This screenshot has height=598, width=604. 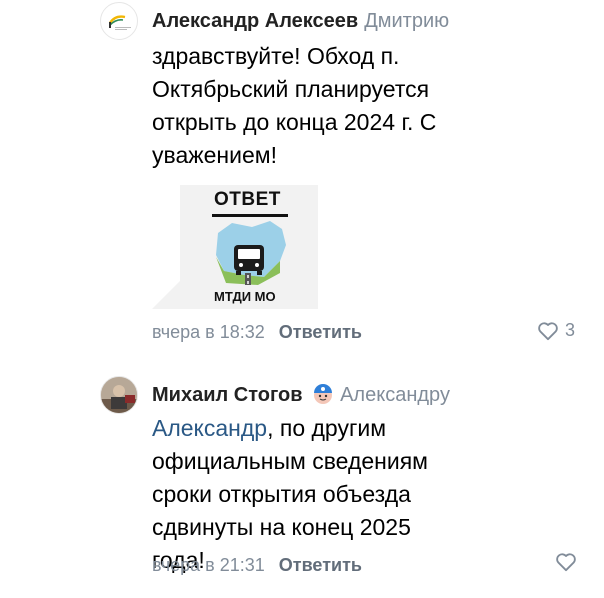 I want to click on like-button, so click(x=566, y=562).